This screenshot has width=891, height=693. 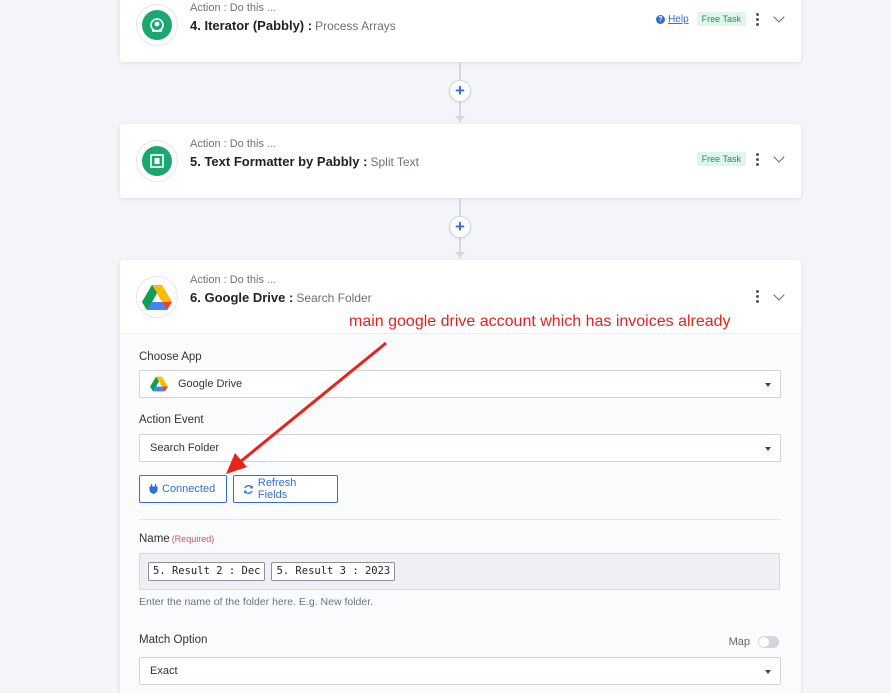 I want to click on step-app-name: 4. Iterator (Pabbly) :, so click(x=251, y=25).